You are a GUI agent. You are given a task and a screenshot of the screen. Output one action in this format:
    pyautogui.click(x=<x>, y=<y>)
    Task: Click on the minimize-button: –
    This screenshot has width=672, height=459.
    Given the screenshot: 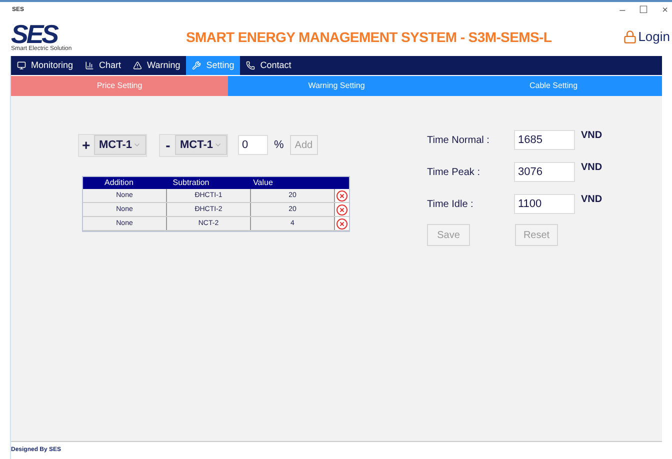 What is the action you would take?
    pyautogui.click(x=623, y=10)
    